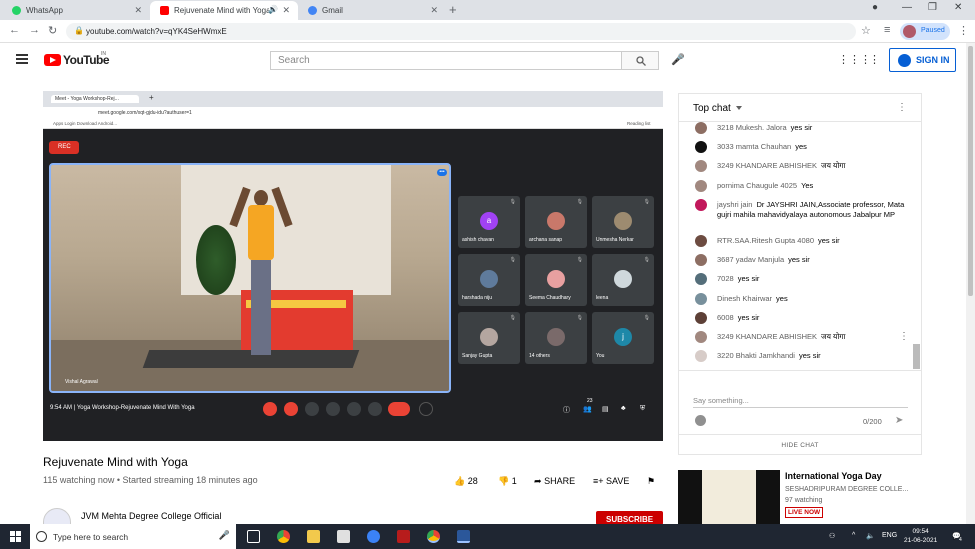 Image resolution: width=975 pixels, height=549 pixels. I want to click on video-title: Rejuvenate Mind with Yoga, so click(115, 462).